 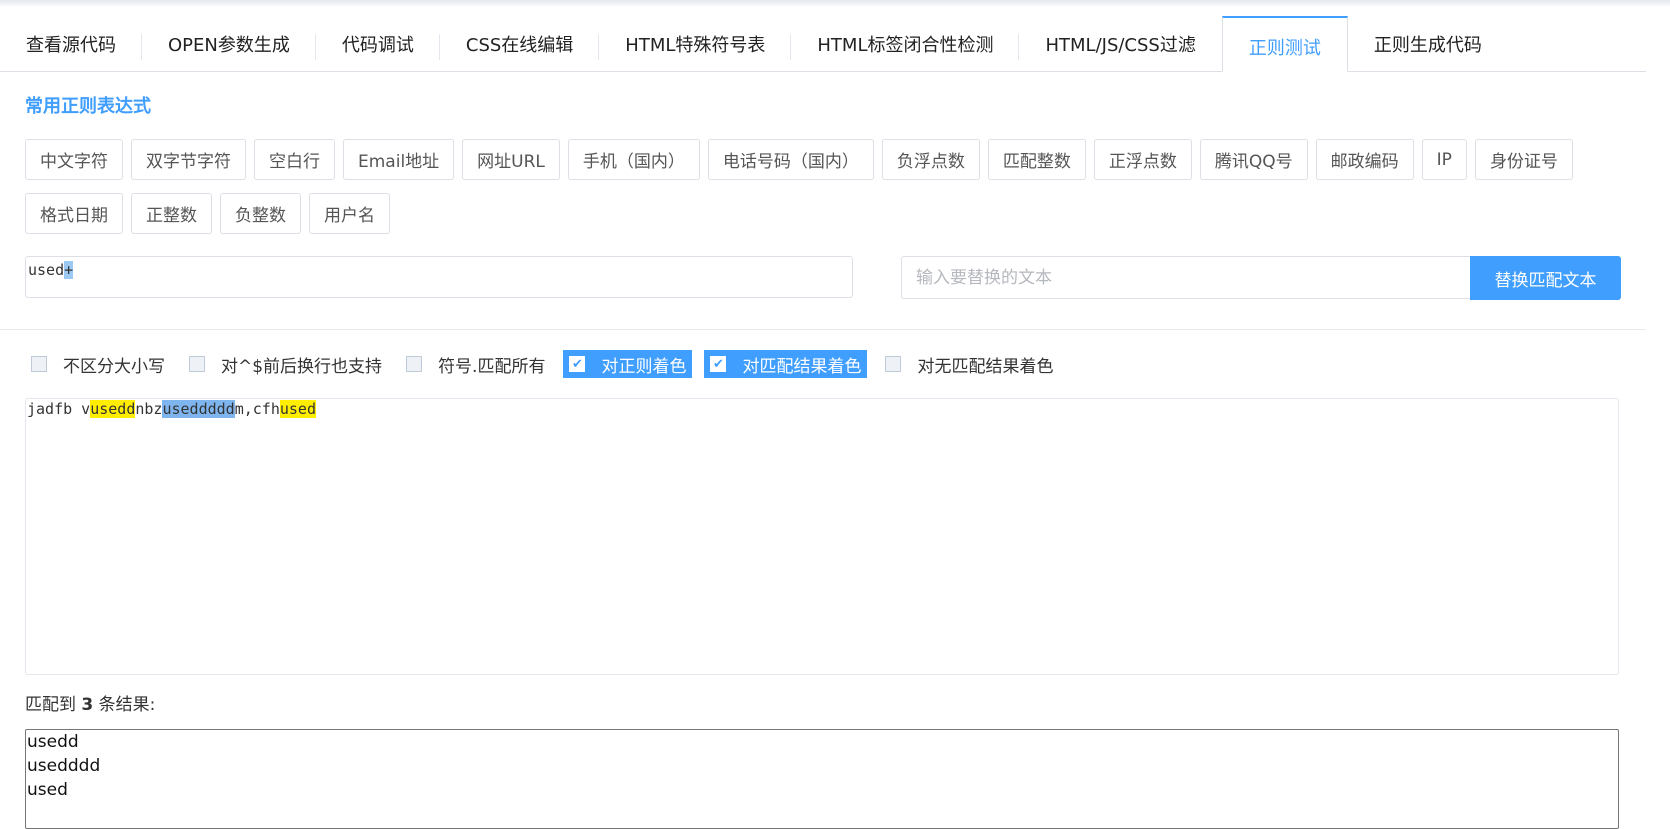 What do you see at coordinates (1428, 43) in the screenshot?
I see `tab-regex-codegen: 正则生成代码` at bounding box center [1428, 43].